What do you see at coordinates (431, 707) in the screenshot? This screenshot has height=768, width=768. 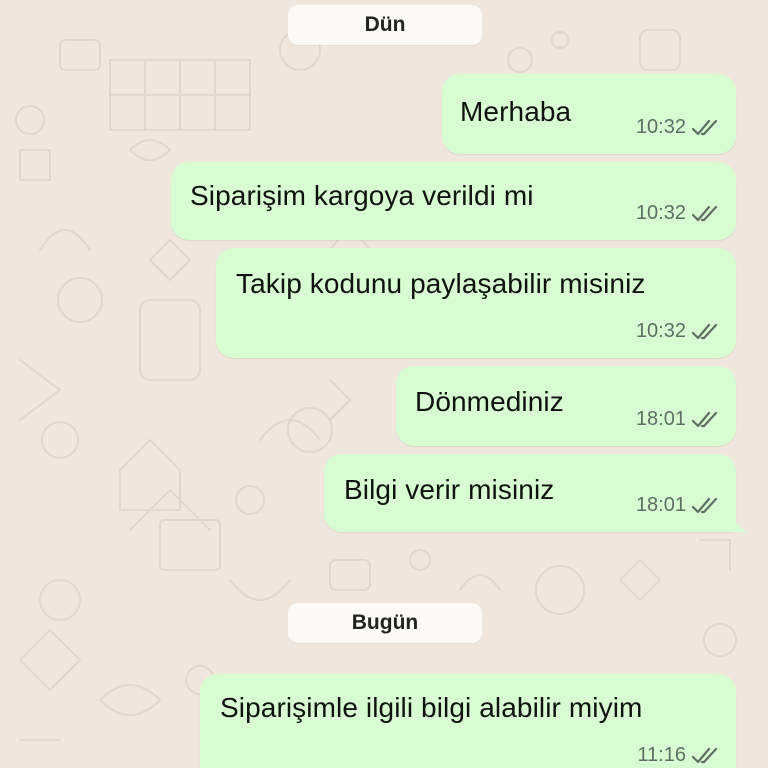 I see `message-text: Siparişimle ilgili bilgi alabilir miyim` at bounding box center [431, 707].